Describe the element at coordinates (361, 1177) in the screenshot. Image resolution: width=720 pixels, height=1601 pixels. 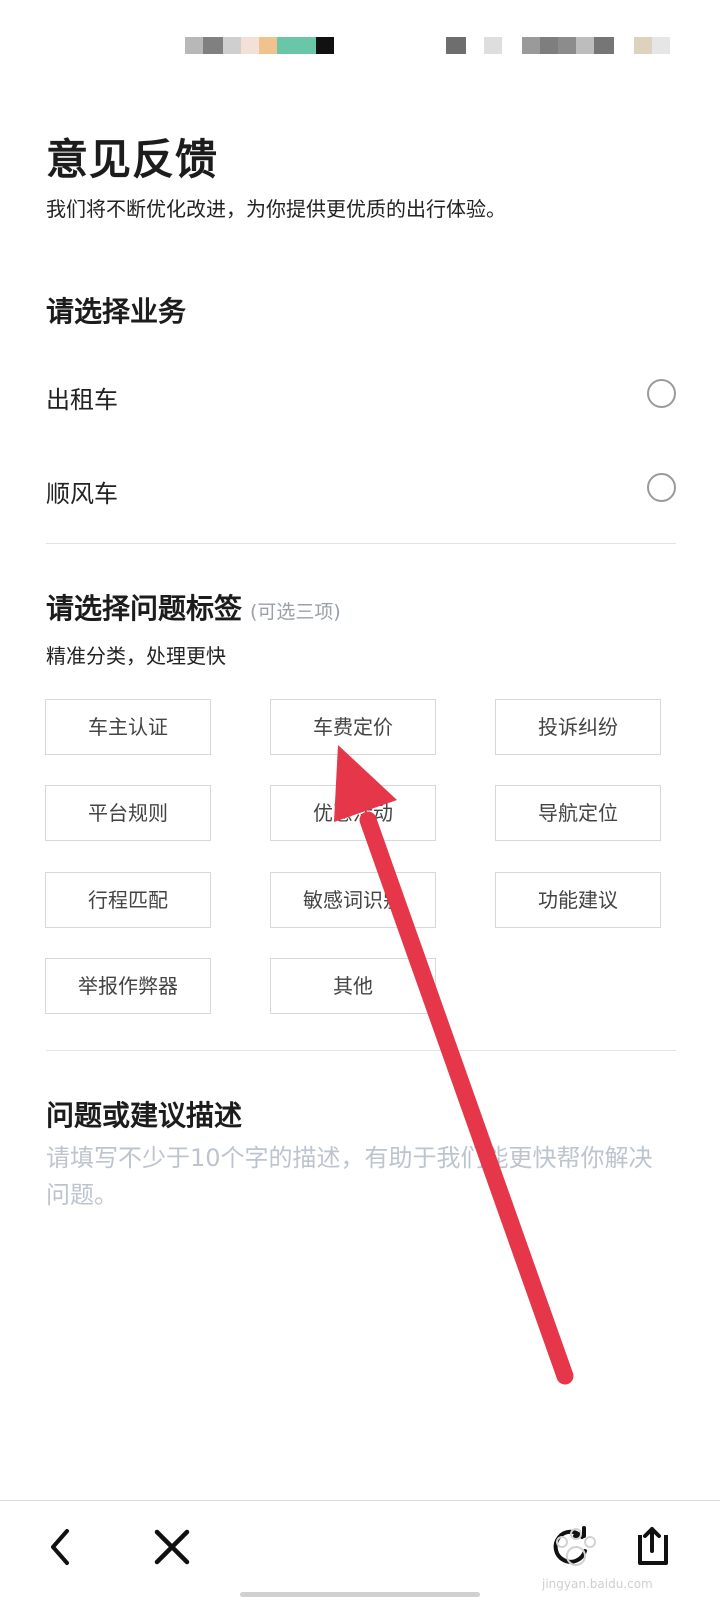
I see `description-input: 请填写不少于10个字的描述，有助于我们能更快帮你解决问题。` at that location.